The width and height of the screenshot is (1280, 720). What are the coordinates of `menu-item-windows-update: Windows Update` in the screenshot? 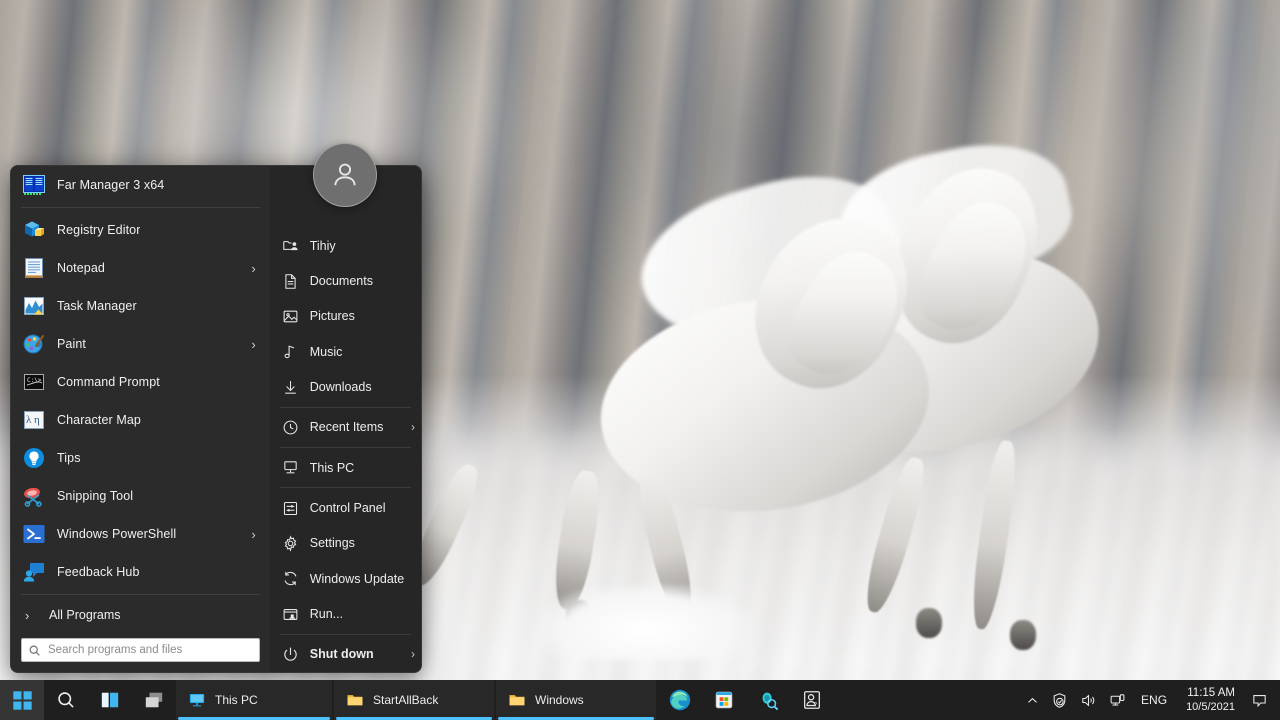 It's located at (345, 578).